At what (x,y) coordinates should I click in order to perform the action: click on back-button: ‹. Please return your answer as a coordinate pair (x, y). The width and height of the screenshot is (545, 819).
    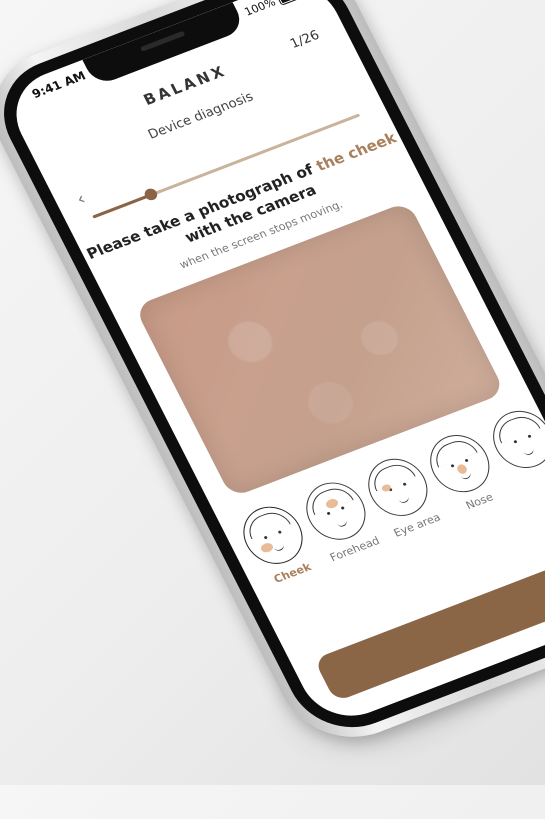
    Looking at the image, I should click on (81, 199).